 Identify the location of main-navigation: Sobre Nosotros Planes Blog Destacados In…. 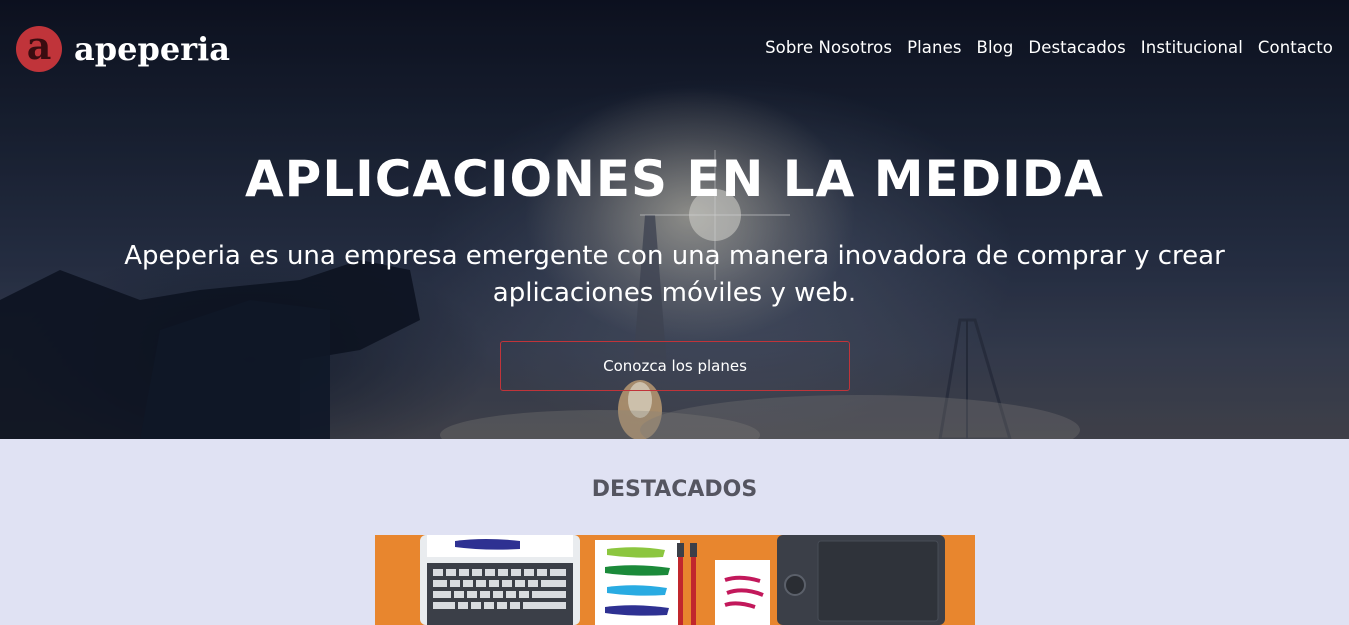
(1049, 47).